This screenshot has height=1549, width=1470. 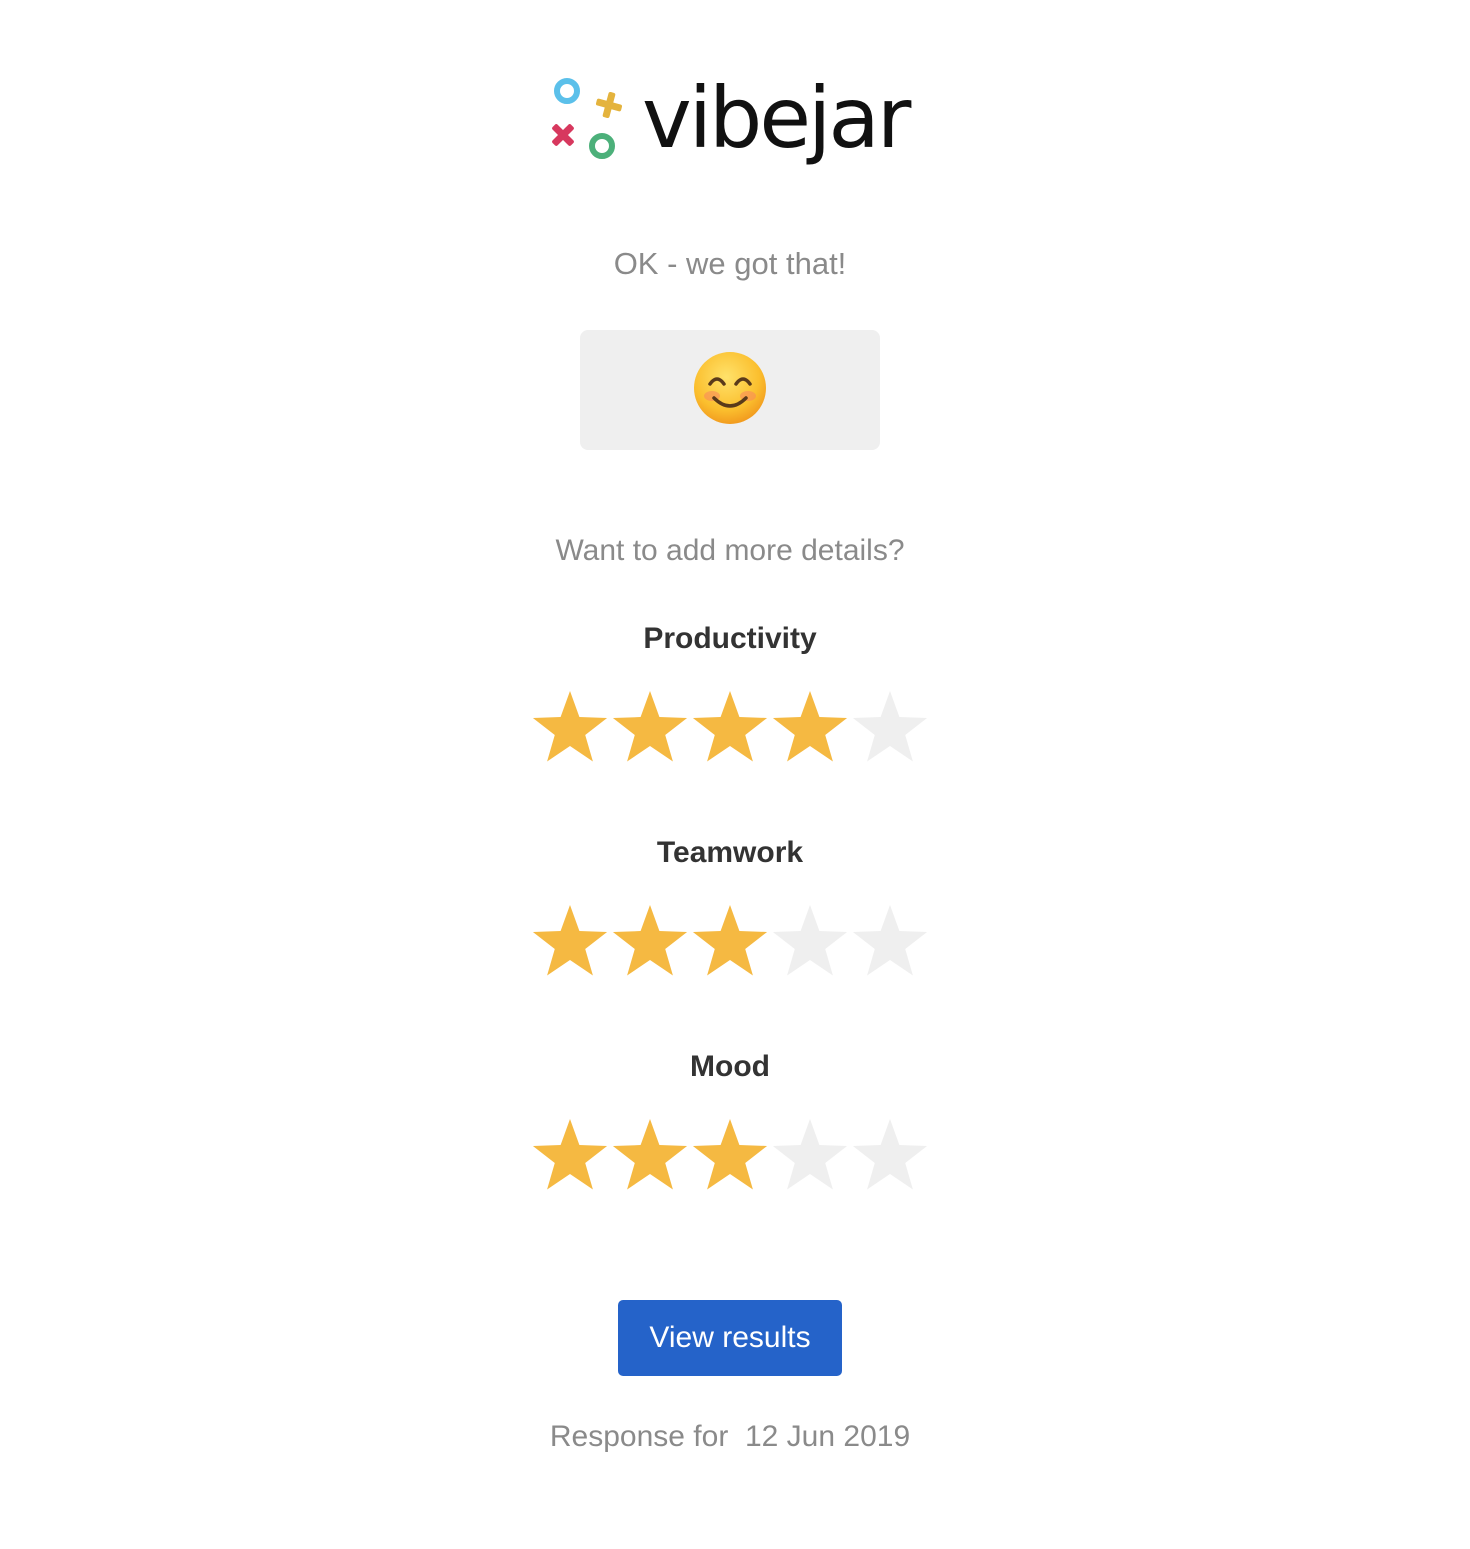 What do you see at coordinates (587, 118) in the screenshot?
I see `vibejar-logo-icon` at bounding box center [587, 118].